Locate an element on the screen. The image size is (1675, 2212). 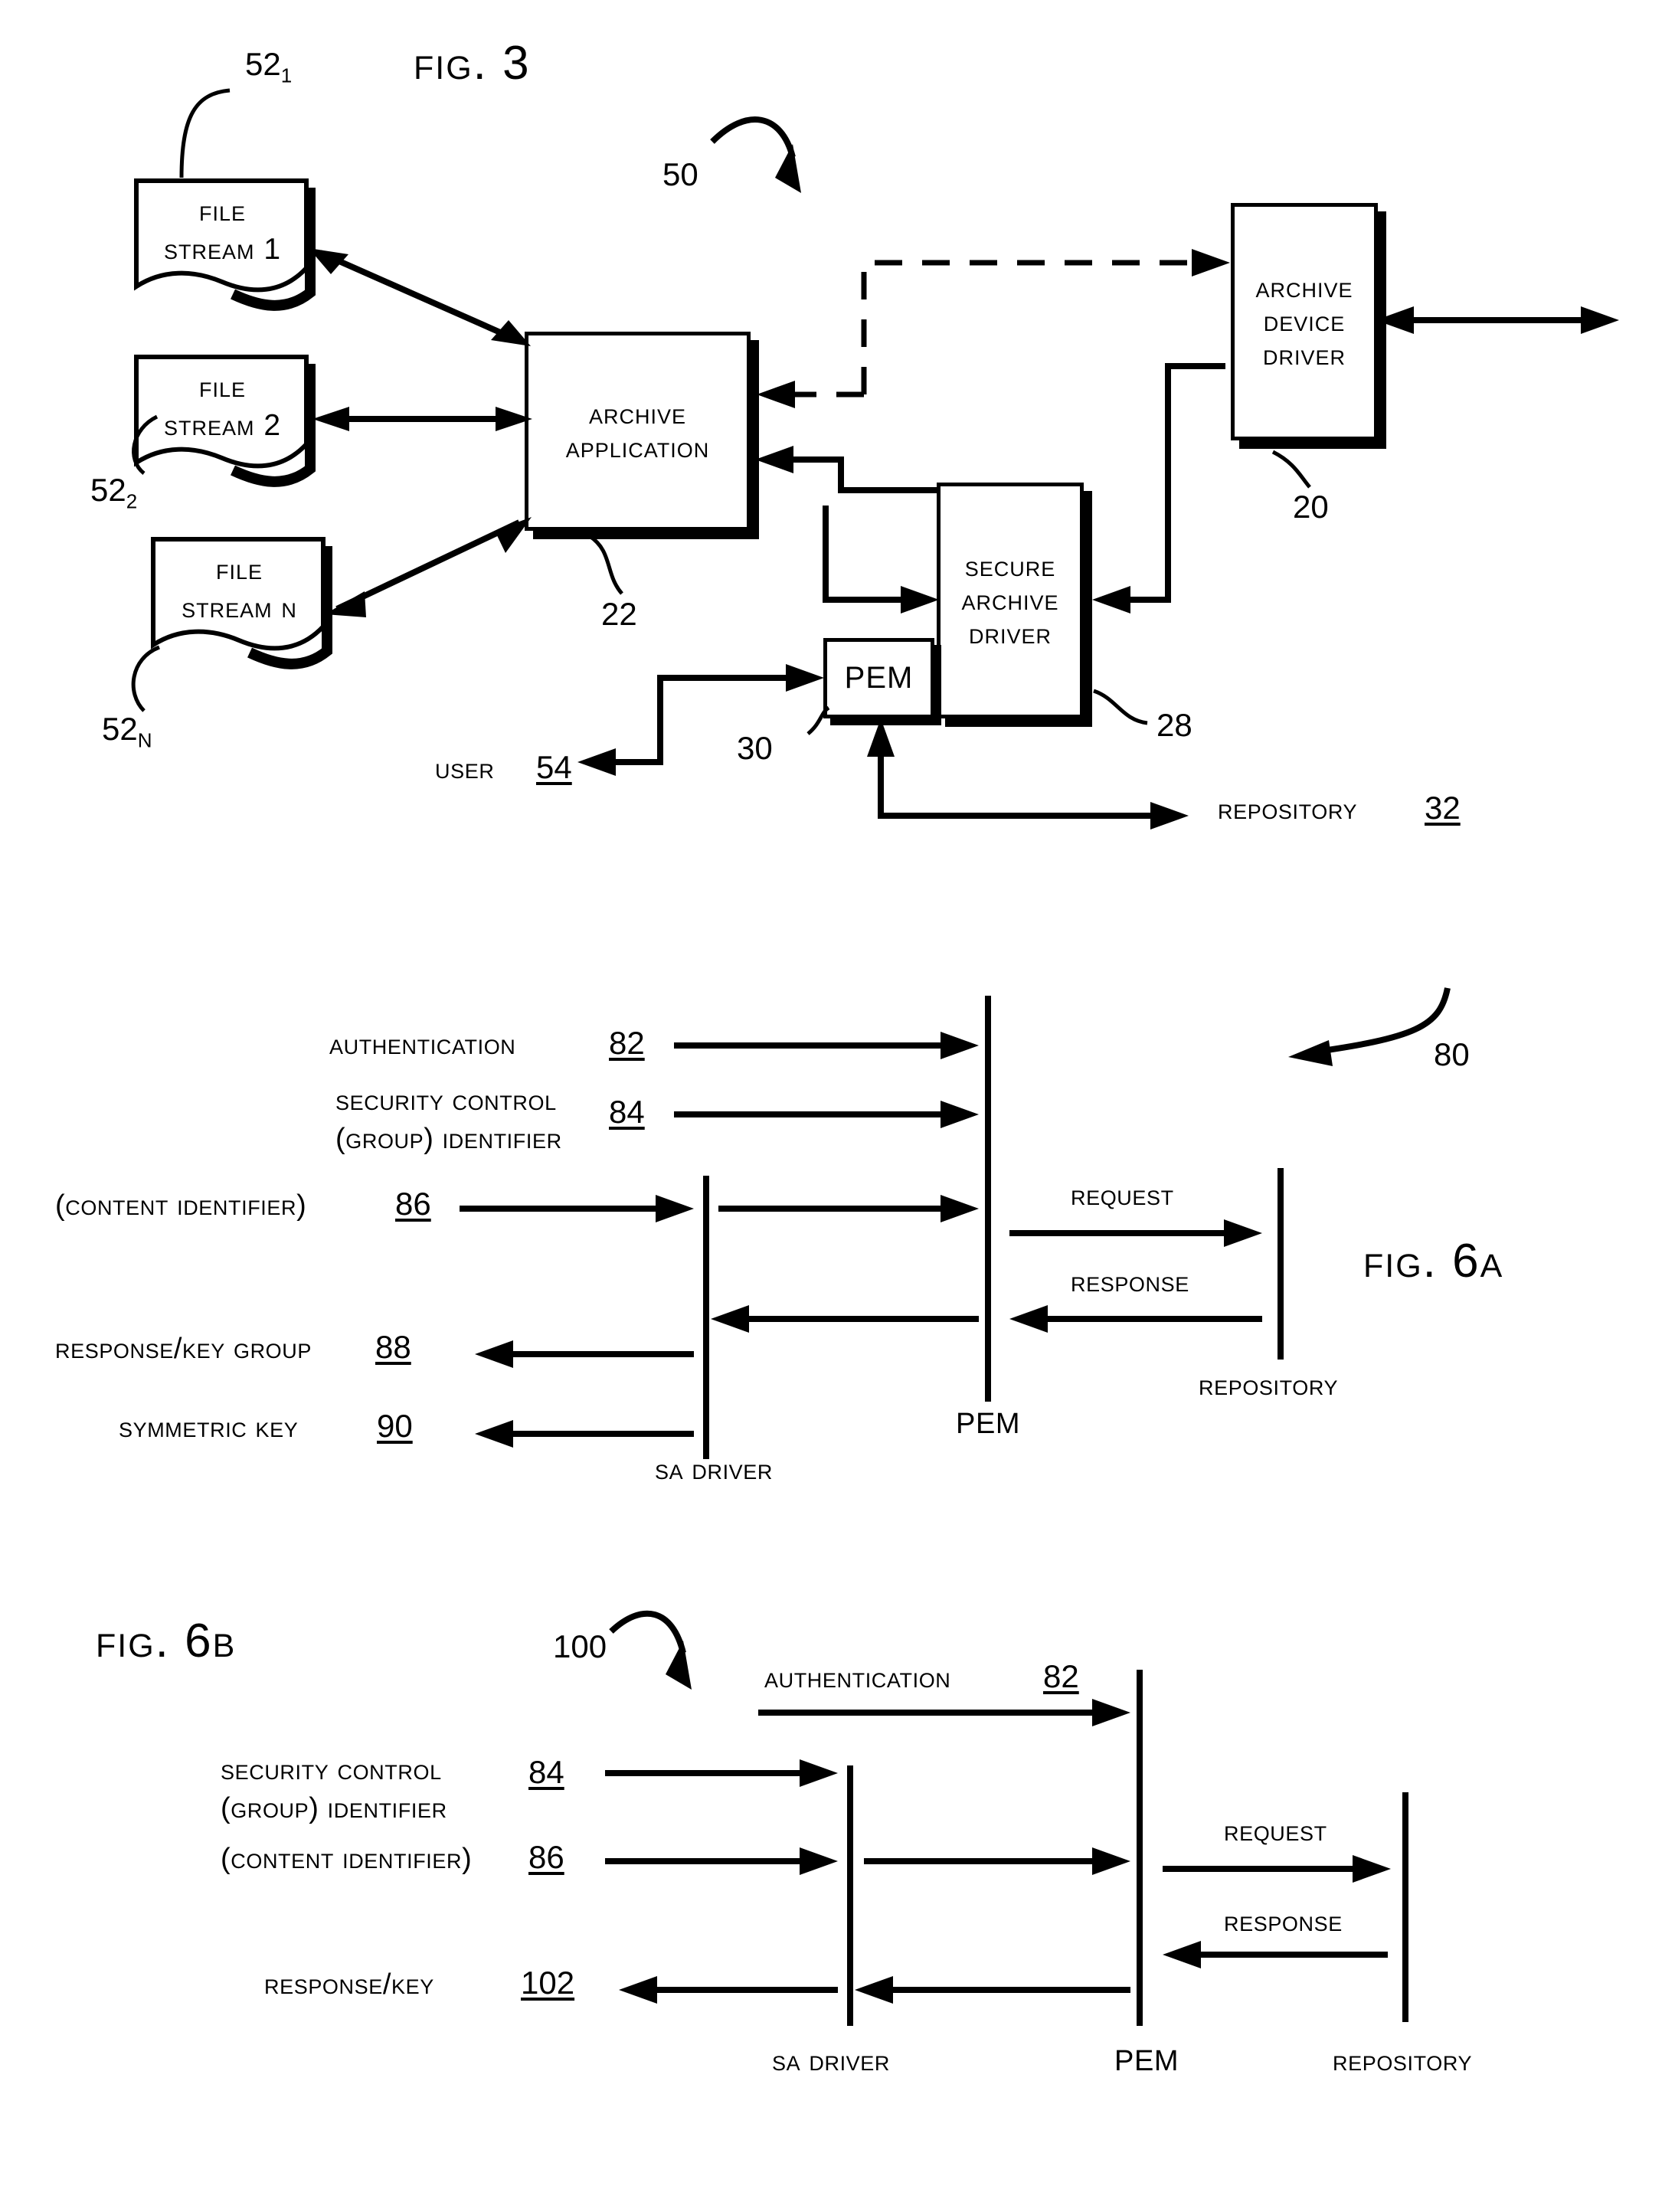
fig6a-msg-security-control-ref: 84 is located at coordinates (627, 1112).